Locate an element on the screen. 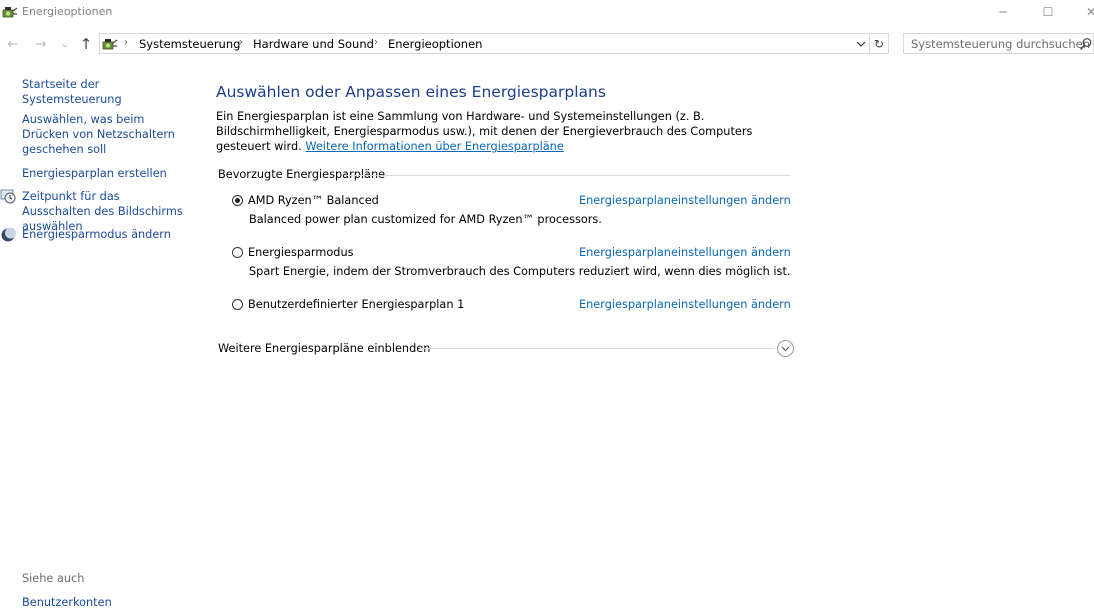 The image size is (1094, 611). radio-selected-dot is located at coordinates (237, 200).